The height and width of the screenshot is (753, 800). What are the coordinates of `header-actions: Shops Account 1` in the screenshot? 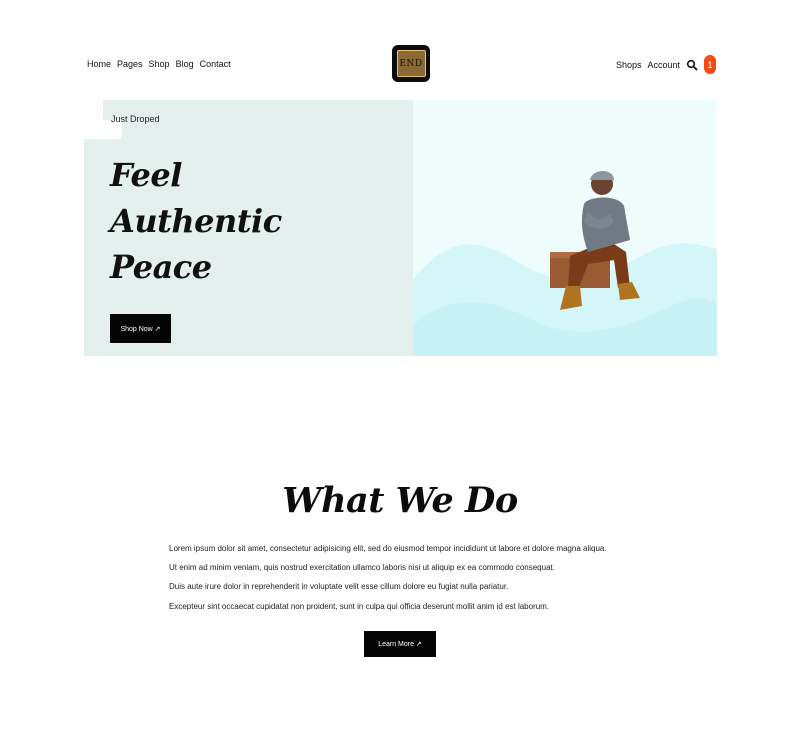 It's located at (666, 64).